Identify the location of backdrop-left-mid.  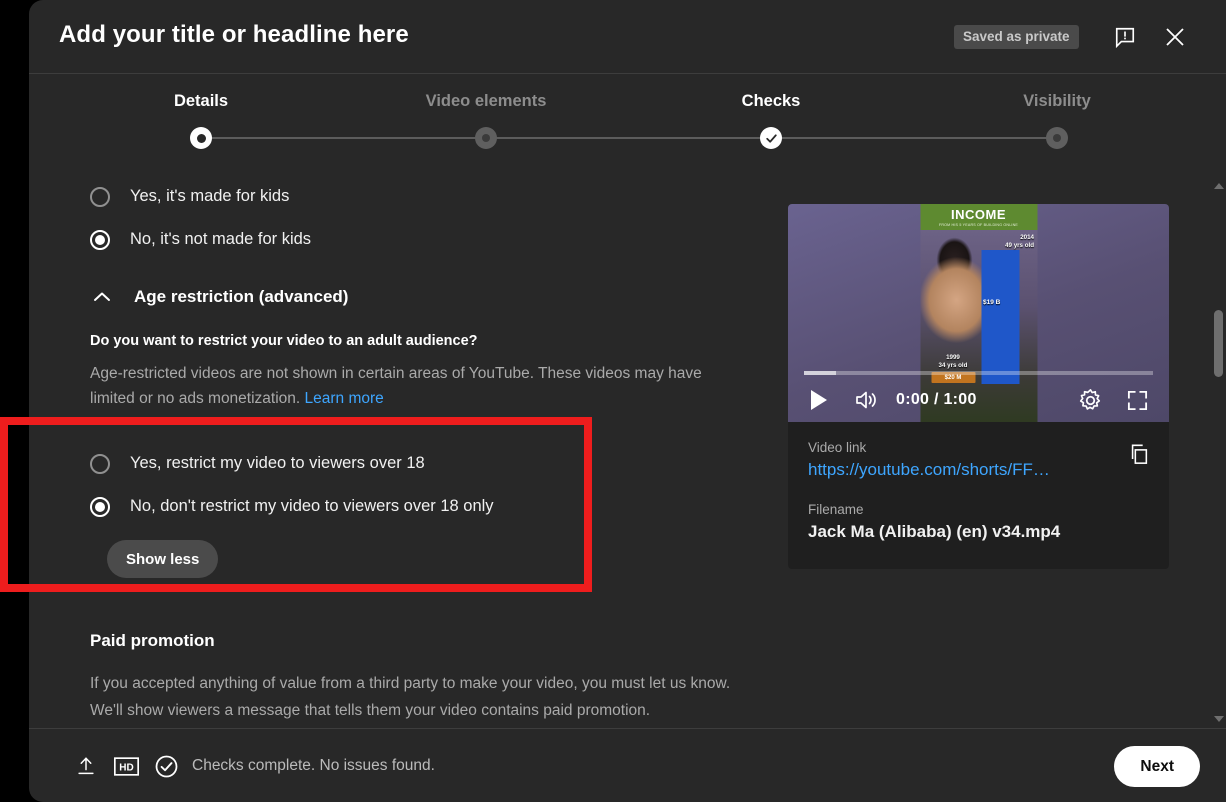
(14, 520).